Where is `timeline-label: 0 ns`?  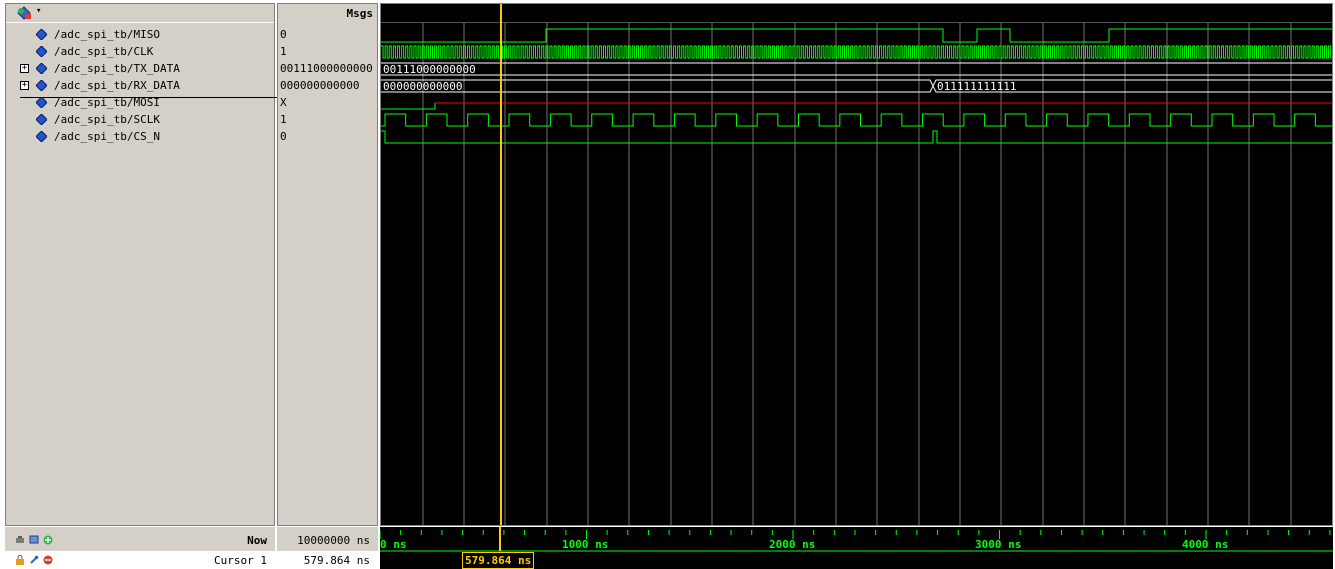
timeline-label: 0 ns is located at coordinates (393, 544).